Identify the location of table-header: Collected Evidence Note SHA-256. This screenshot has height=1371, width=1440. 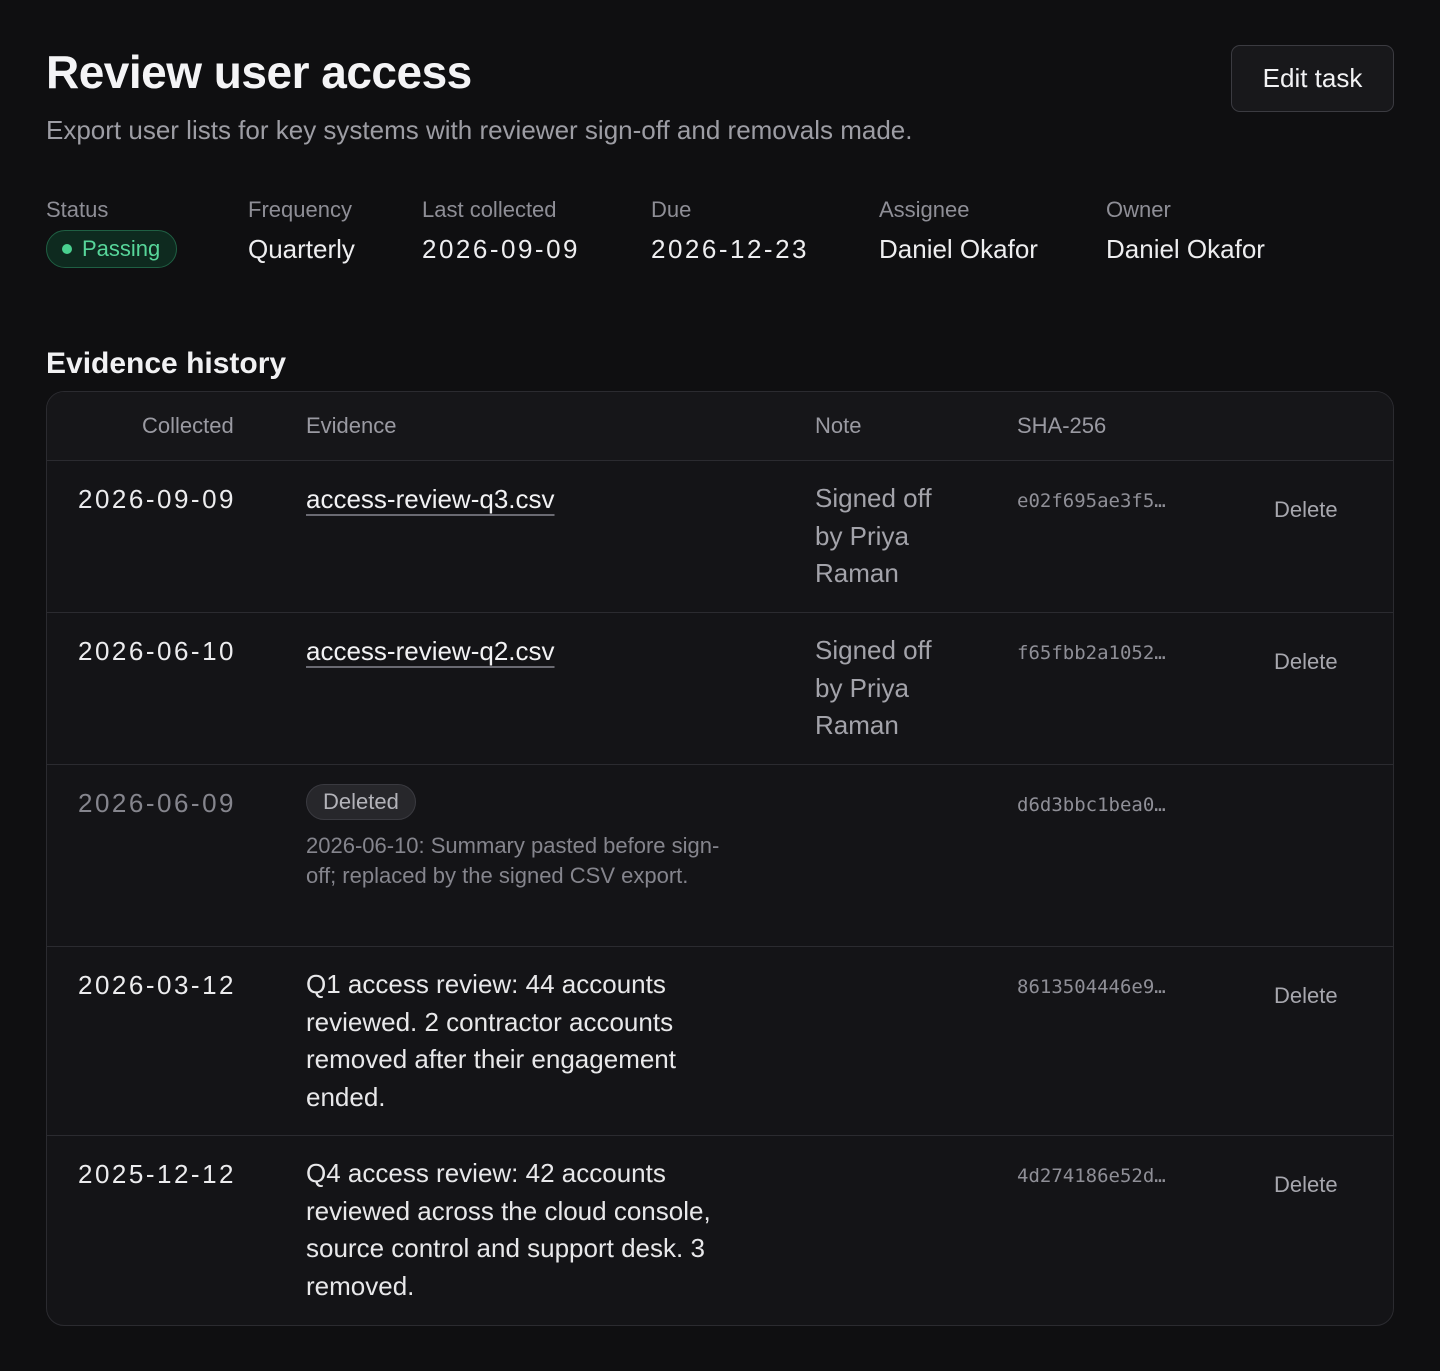
(720, 426).